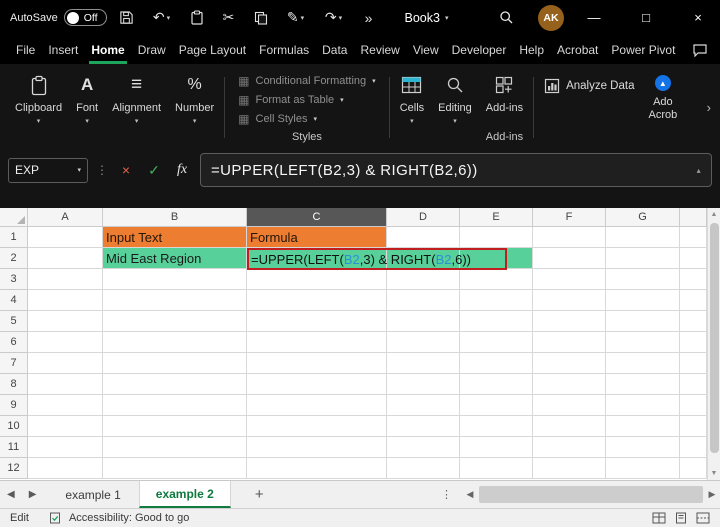  Describe the element at coordinates (703, 518) in the screenshot. I see `page-break-view-button` at that location.